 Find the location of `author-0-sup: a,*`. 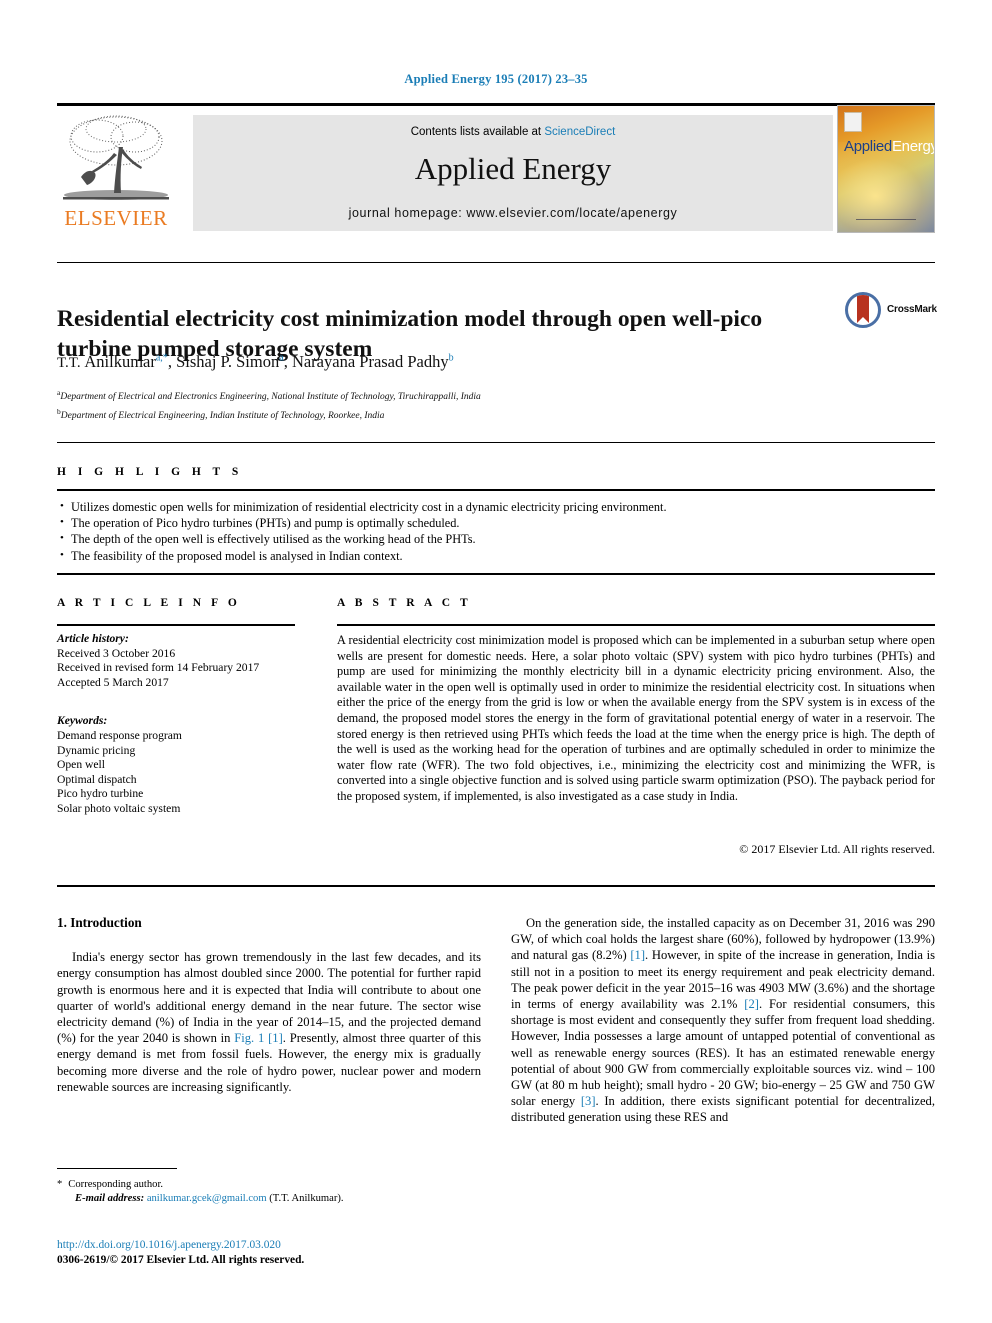

author-0-sup: a,* is located at coordinates (161, 358).